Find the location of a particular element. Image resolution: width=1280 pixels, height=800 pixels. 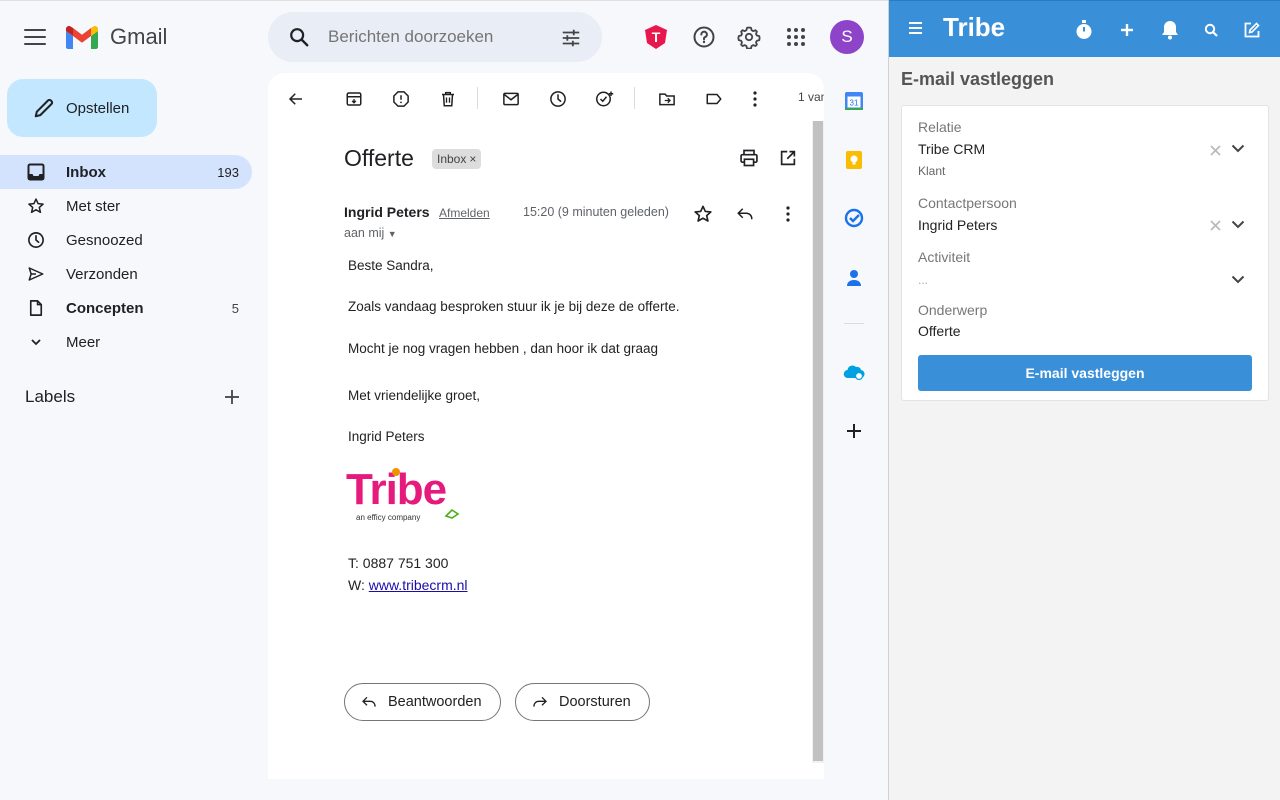

gmail-wordmark: Gmail is located at coordinates (139, 36).